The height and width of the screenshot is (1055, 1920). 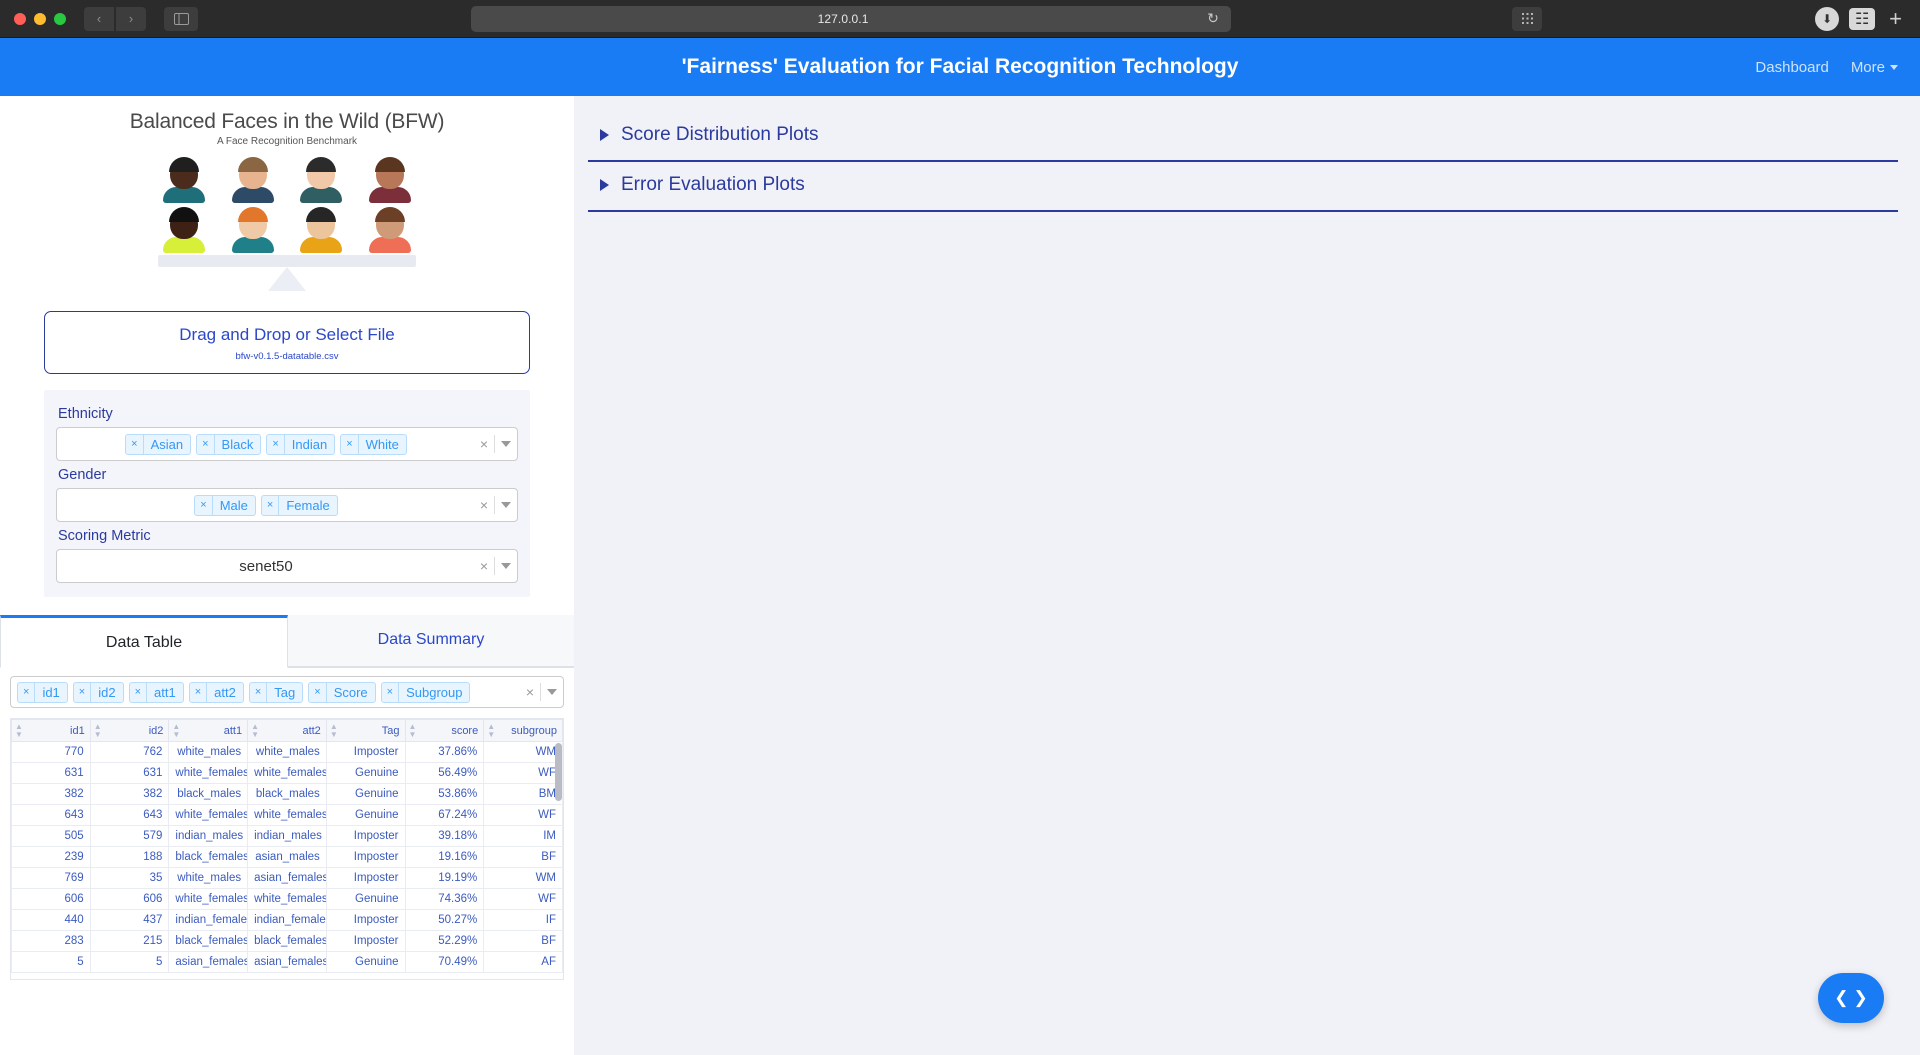 What do you see at coordinates (1213, 18) in the screenshot?
I see `reload-icon: ↻` at bounding box center [1213, 18].